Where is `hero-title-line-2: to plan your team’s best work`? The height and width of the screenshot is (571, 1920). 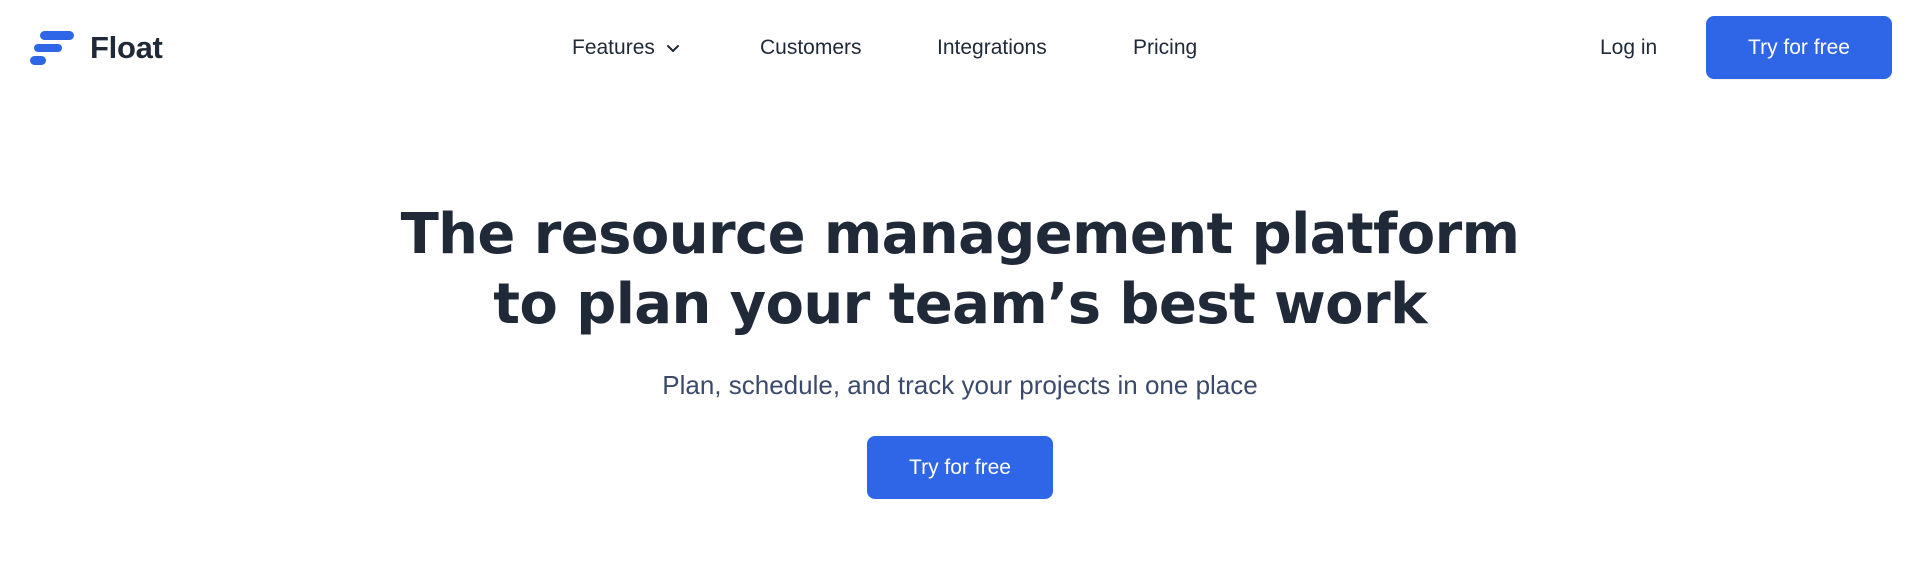 hero-title-line-2: to plan your team’s best work is located at coordinates (960, 304).